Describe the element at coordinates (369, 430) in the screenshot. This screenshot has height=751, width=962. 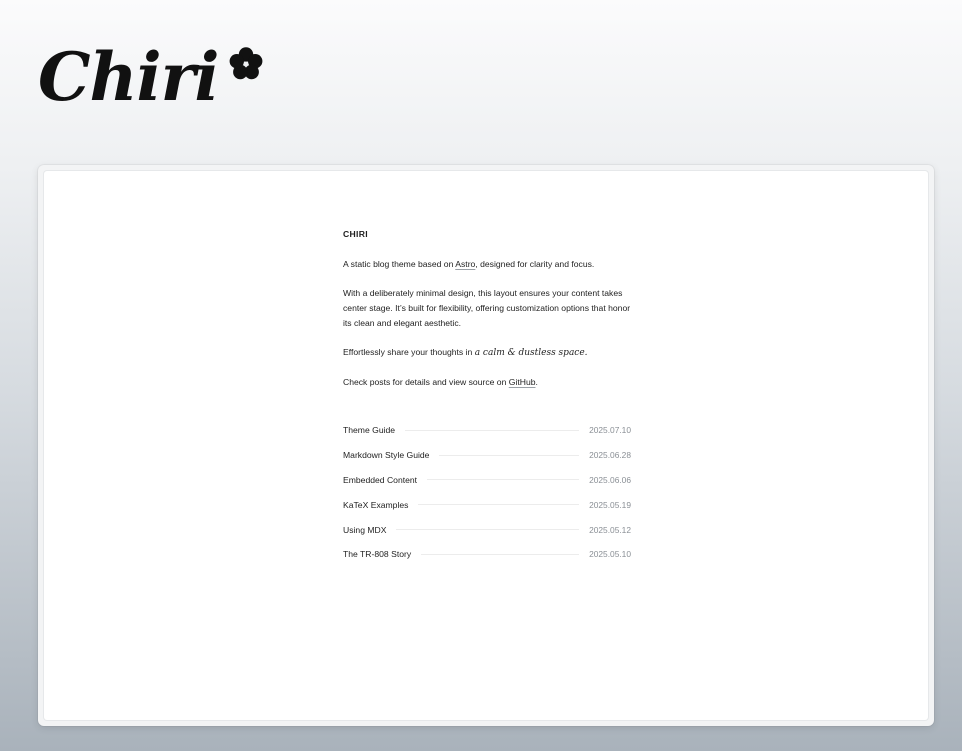
I see `post-title: Theme Guide` at that location.